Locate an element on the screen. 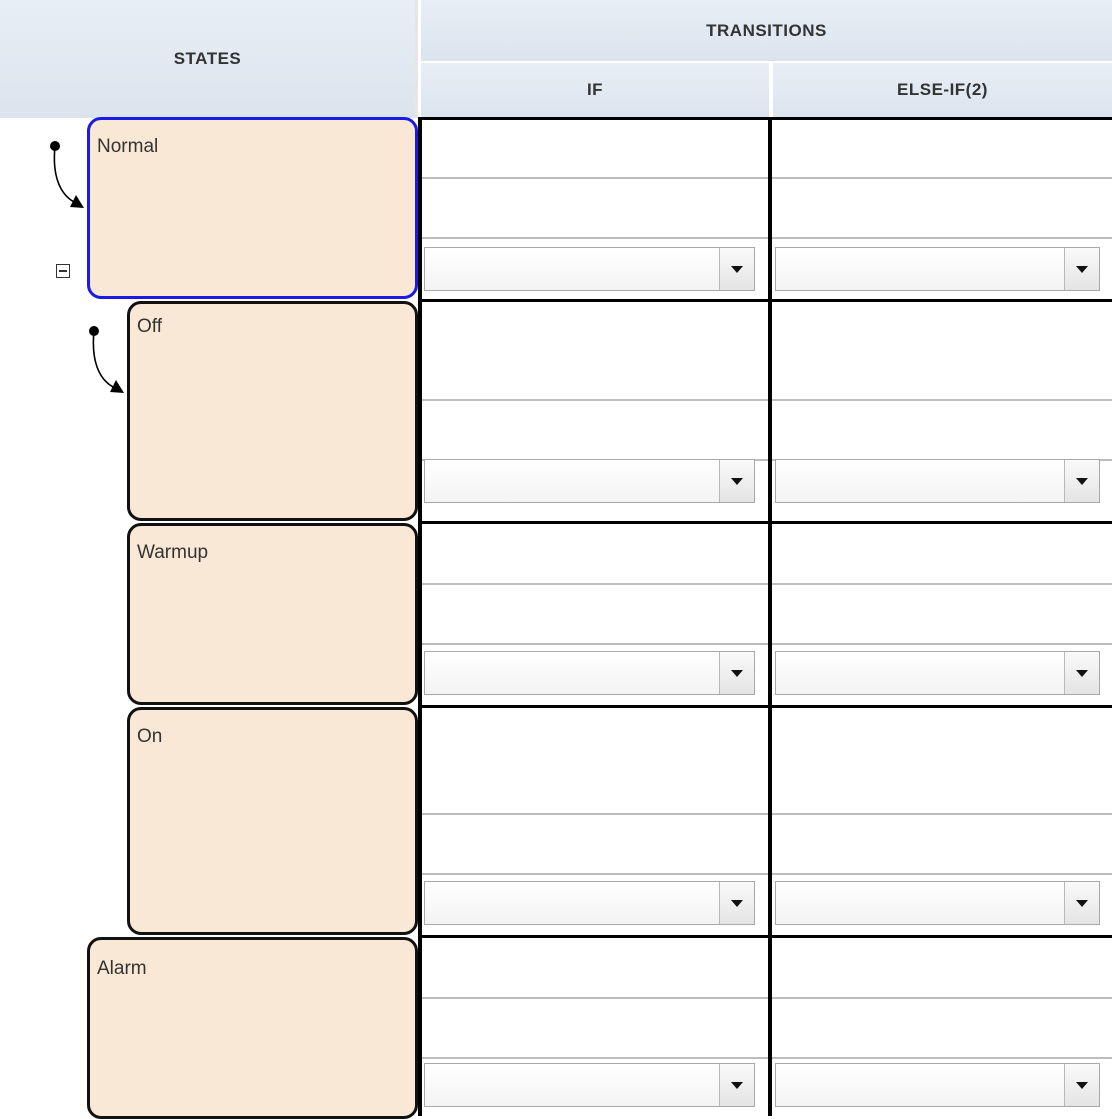  transitions-column-header: TRANSITIONS is located at coordinates (766, 31).